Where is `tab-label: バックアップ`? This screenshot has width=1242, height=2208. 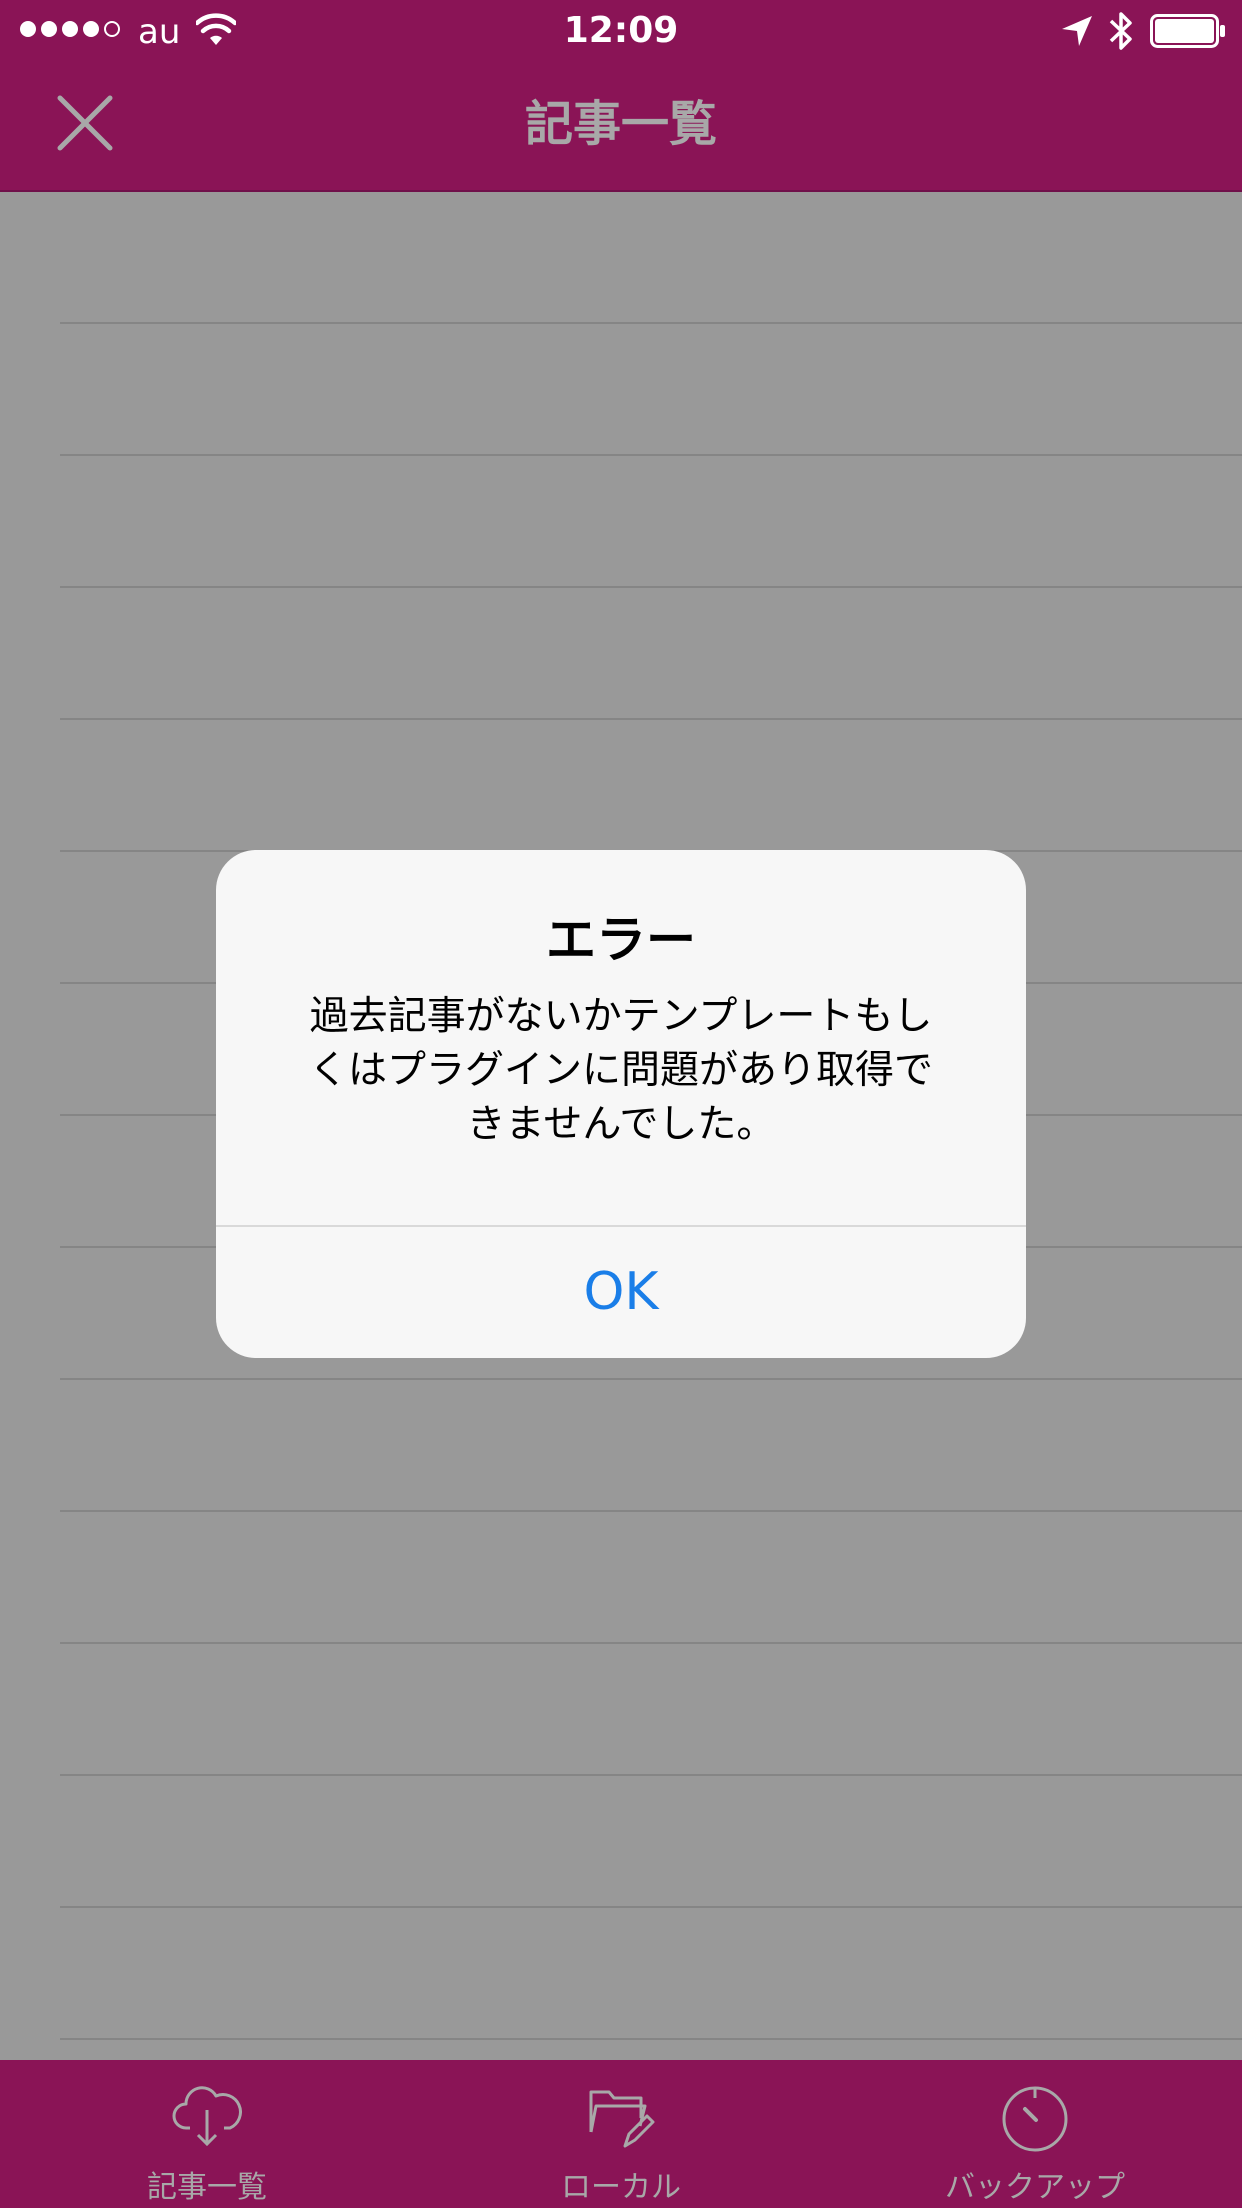 tab-label: バックアップ is located at coordinates (1035, 2187).